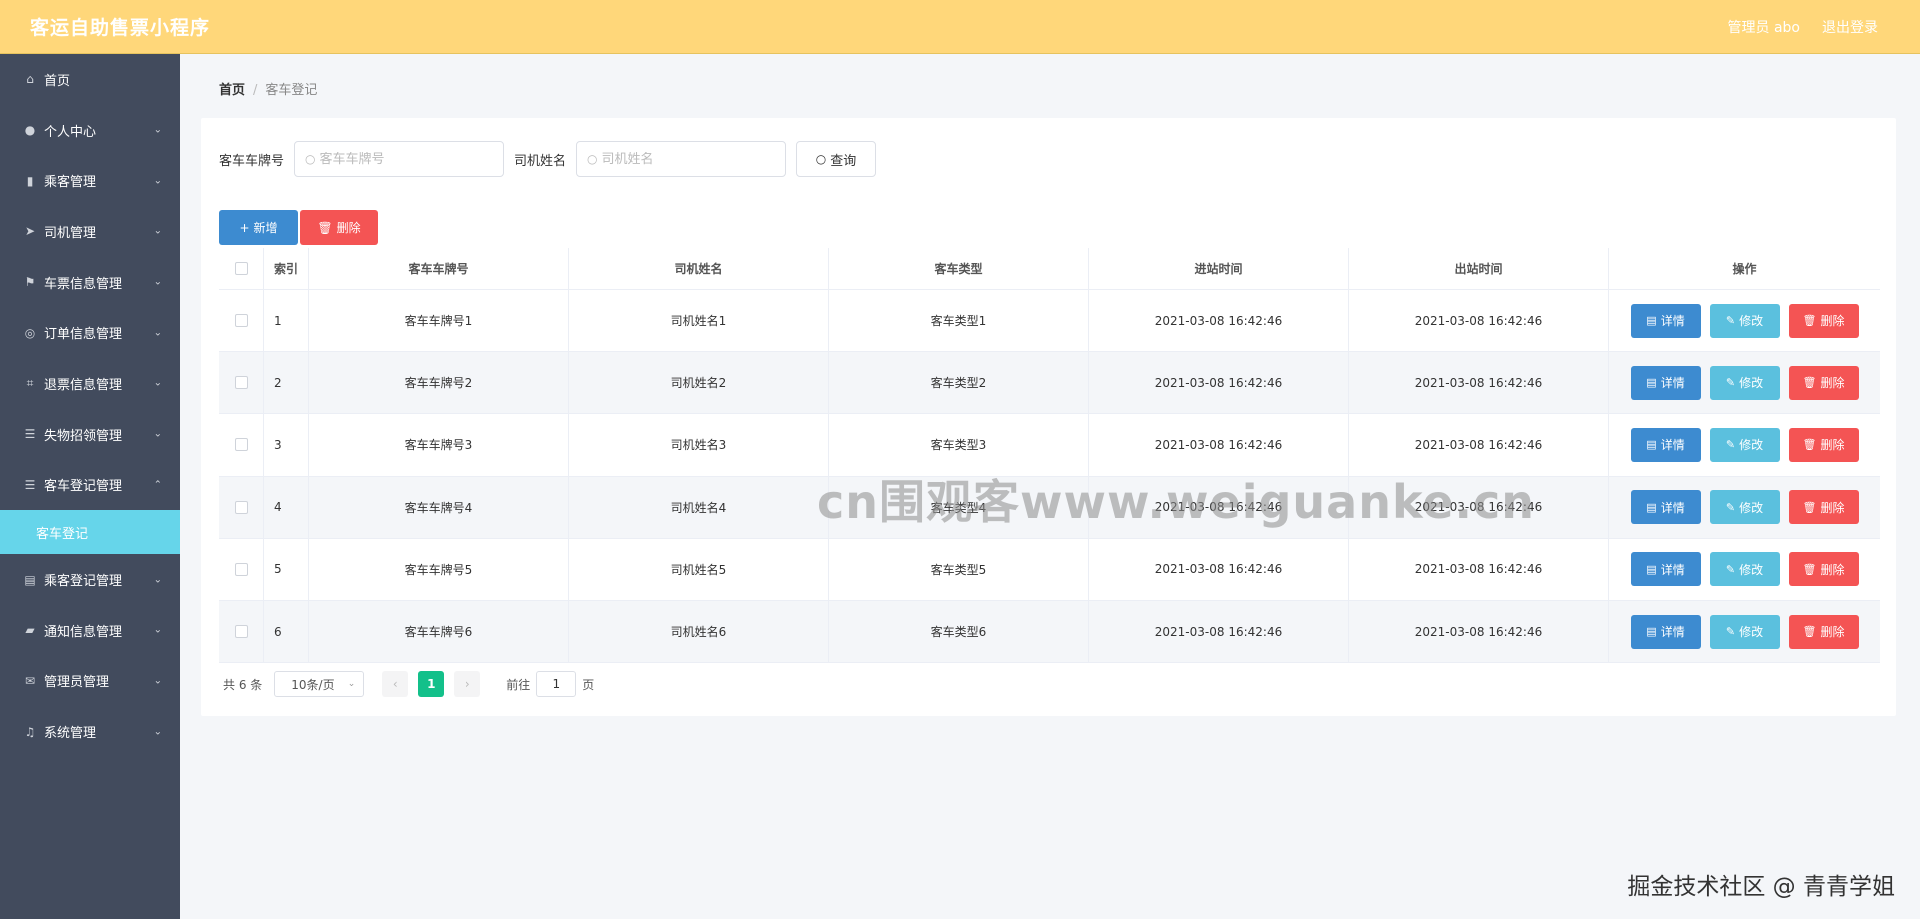 The height and width of the screenshot is (919, 1920). I want to click on header-driver: 司机姓名, so click(699, 268).